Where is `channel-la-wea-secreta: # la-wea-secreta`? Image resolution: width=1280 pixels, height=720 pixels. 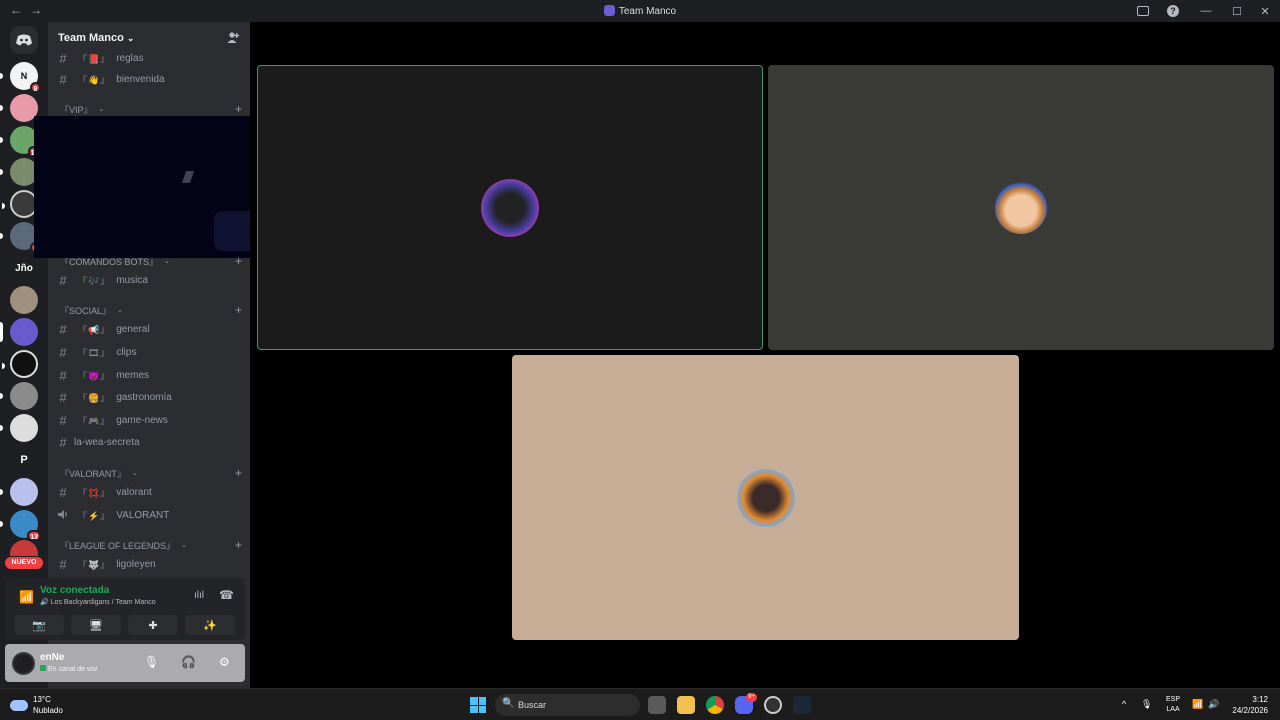 channel-la-wea-secreta: # la-wea-secreta is located at coordinates (151, 442).